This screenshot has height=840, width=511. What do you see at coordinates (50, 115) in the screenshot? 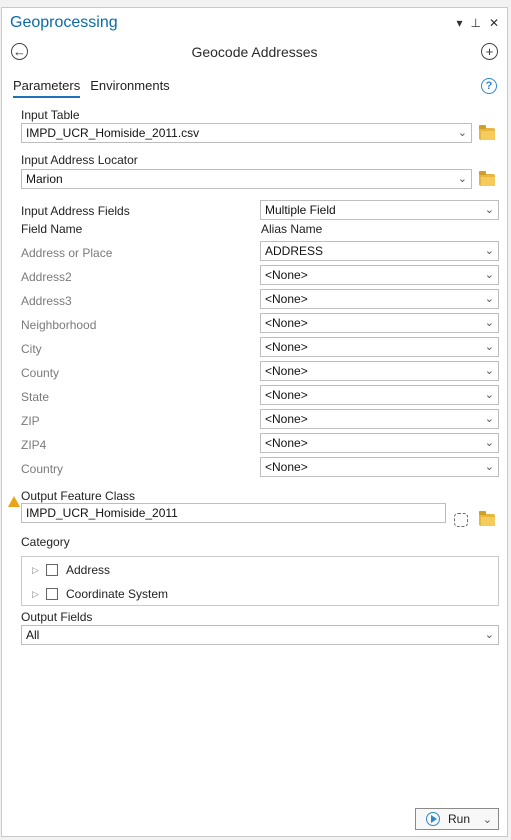
I see `input-table-label: Input Table` at bounding box center [50, 115].